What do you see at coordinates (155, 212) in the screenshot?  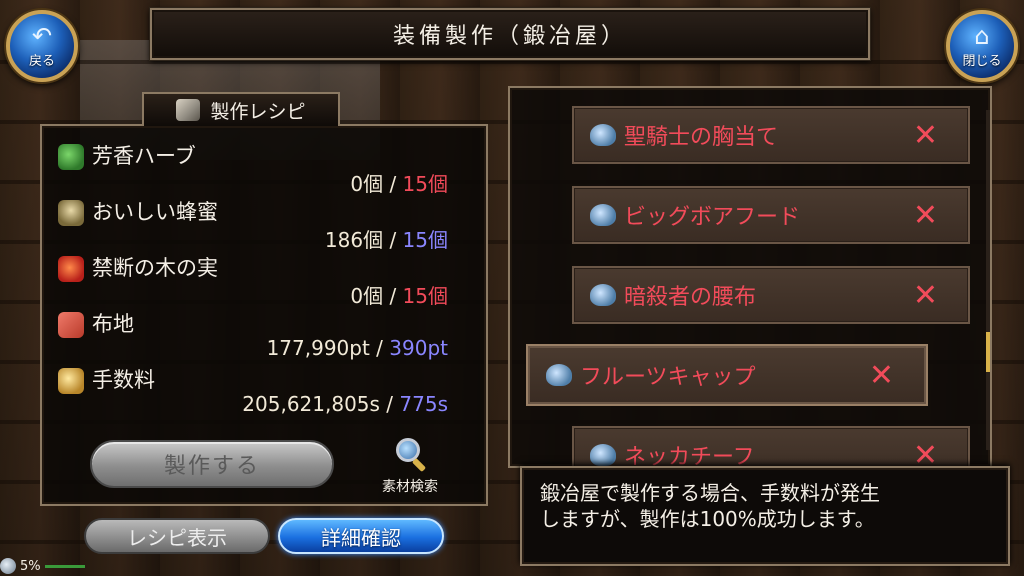 I see `material-name: おいしい蜂蜜` at bounding box center [155, 212].